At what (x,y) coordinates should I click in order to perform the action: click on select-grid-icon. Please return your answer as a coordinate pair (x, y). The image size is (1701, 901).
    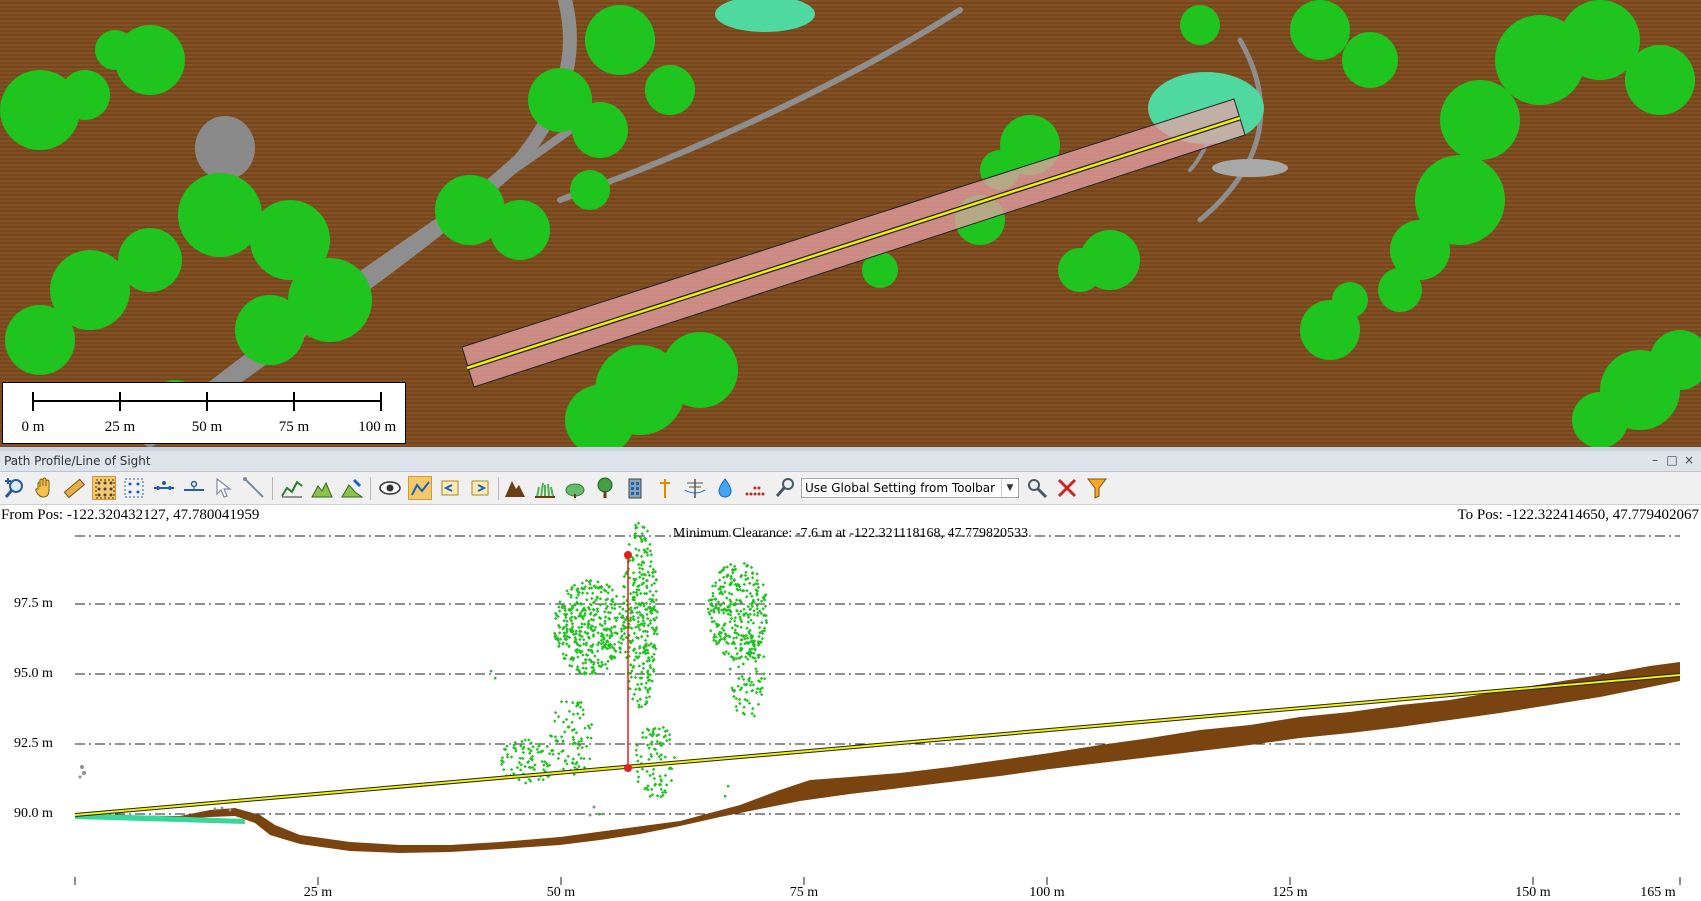
    Looking at the image, I should click on (134, 488).